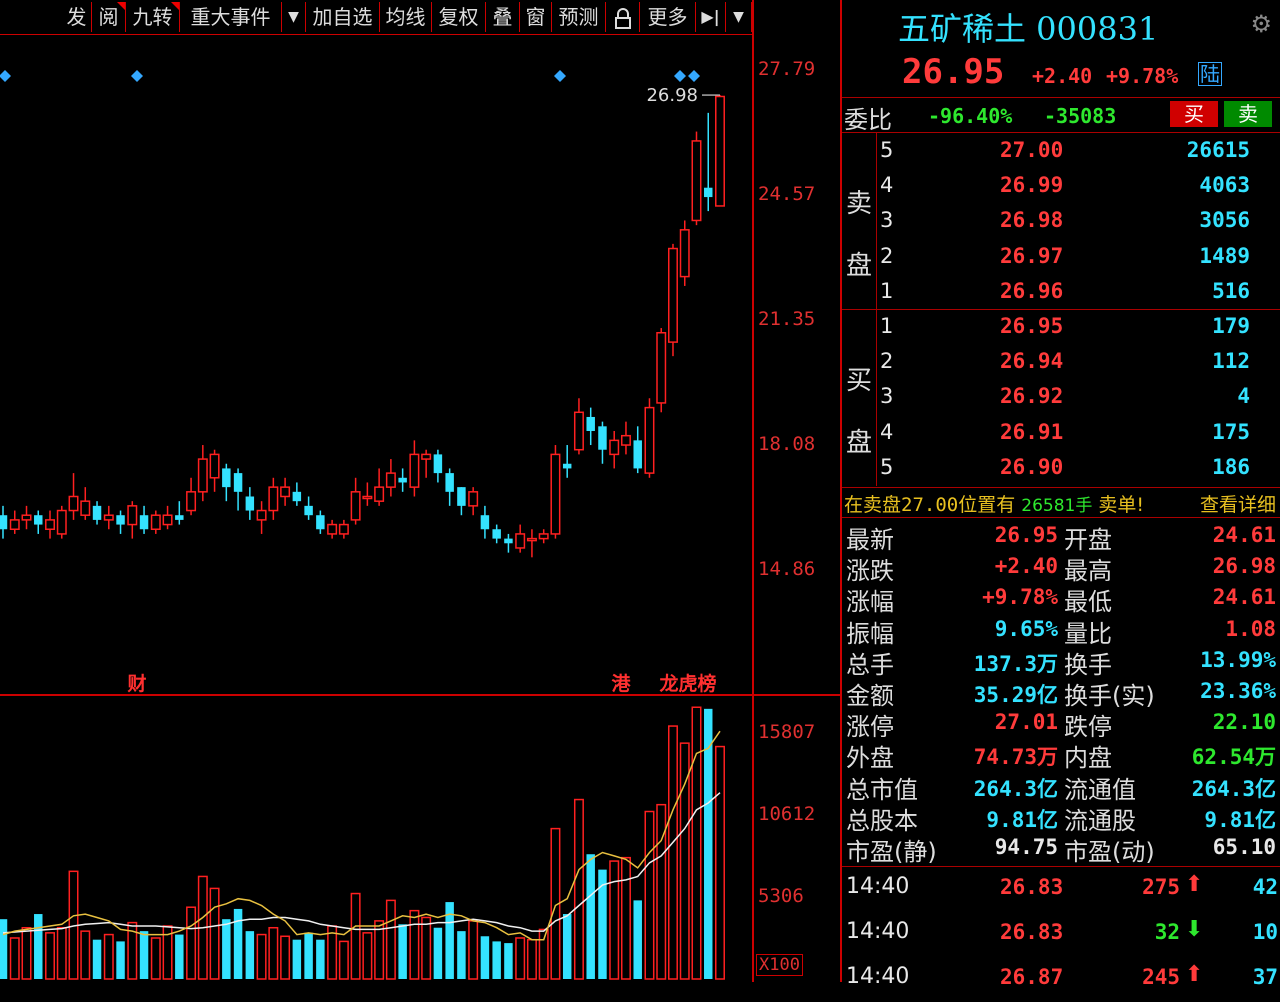 The image size is (1280, 1002). What do you see at coordinates (1194, 114) in the screenshot?
I see `buy-button: 买` at bounding box center [1194, 114].